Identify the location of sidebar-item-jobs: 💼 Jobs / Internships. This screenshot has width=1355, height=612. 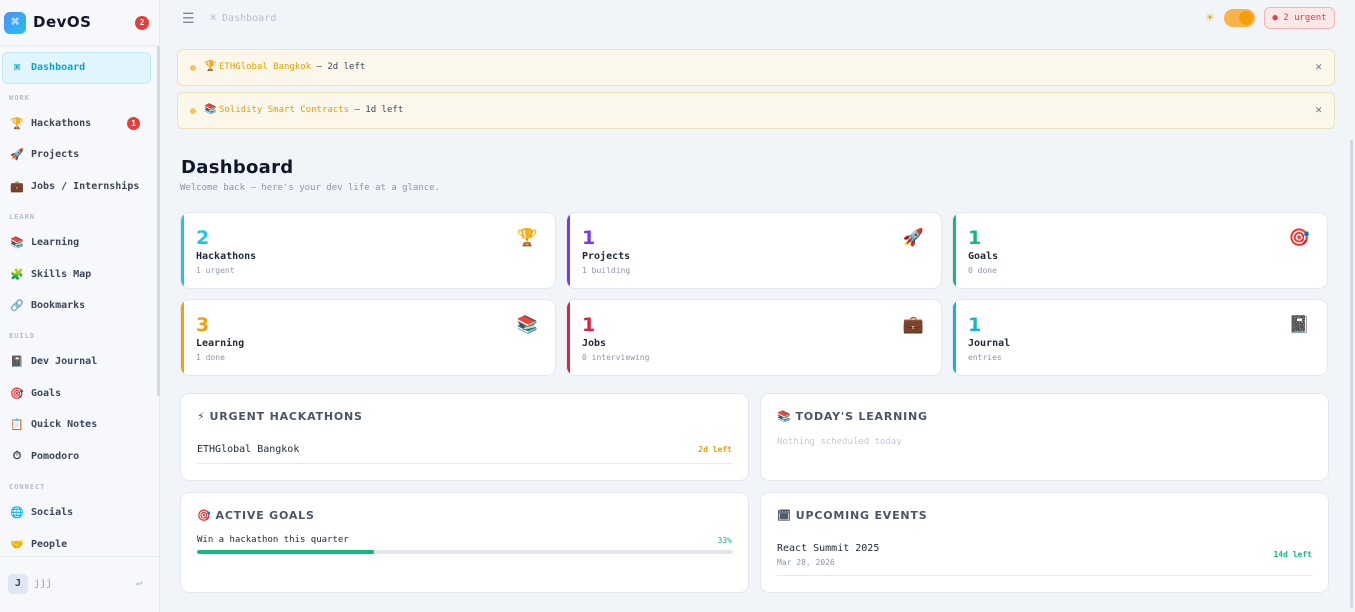
(74, 186).